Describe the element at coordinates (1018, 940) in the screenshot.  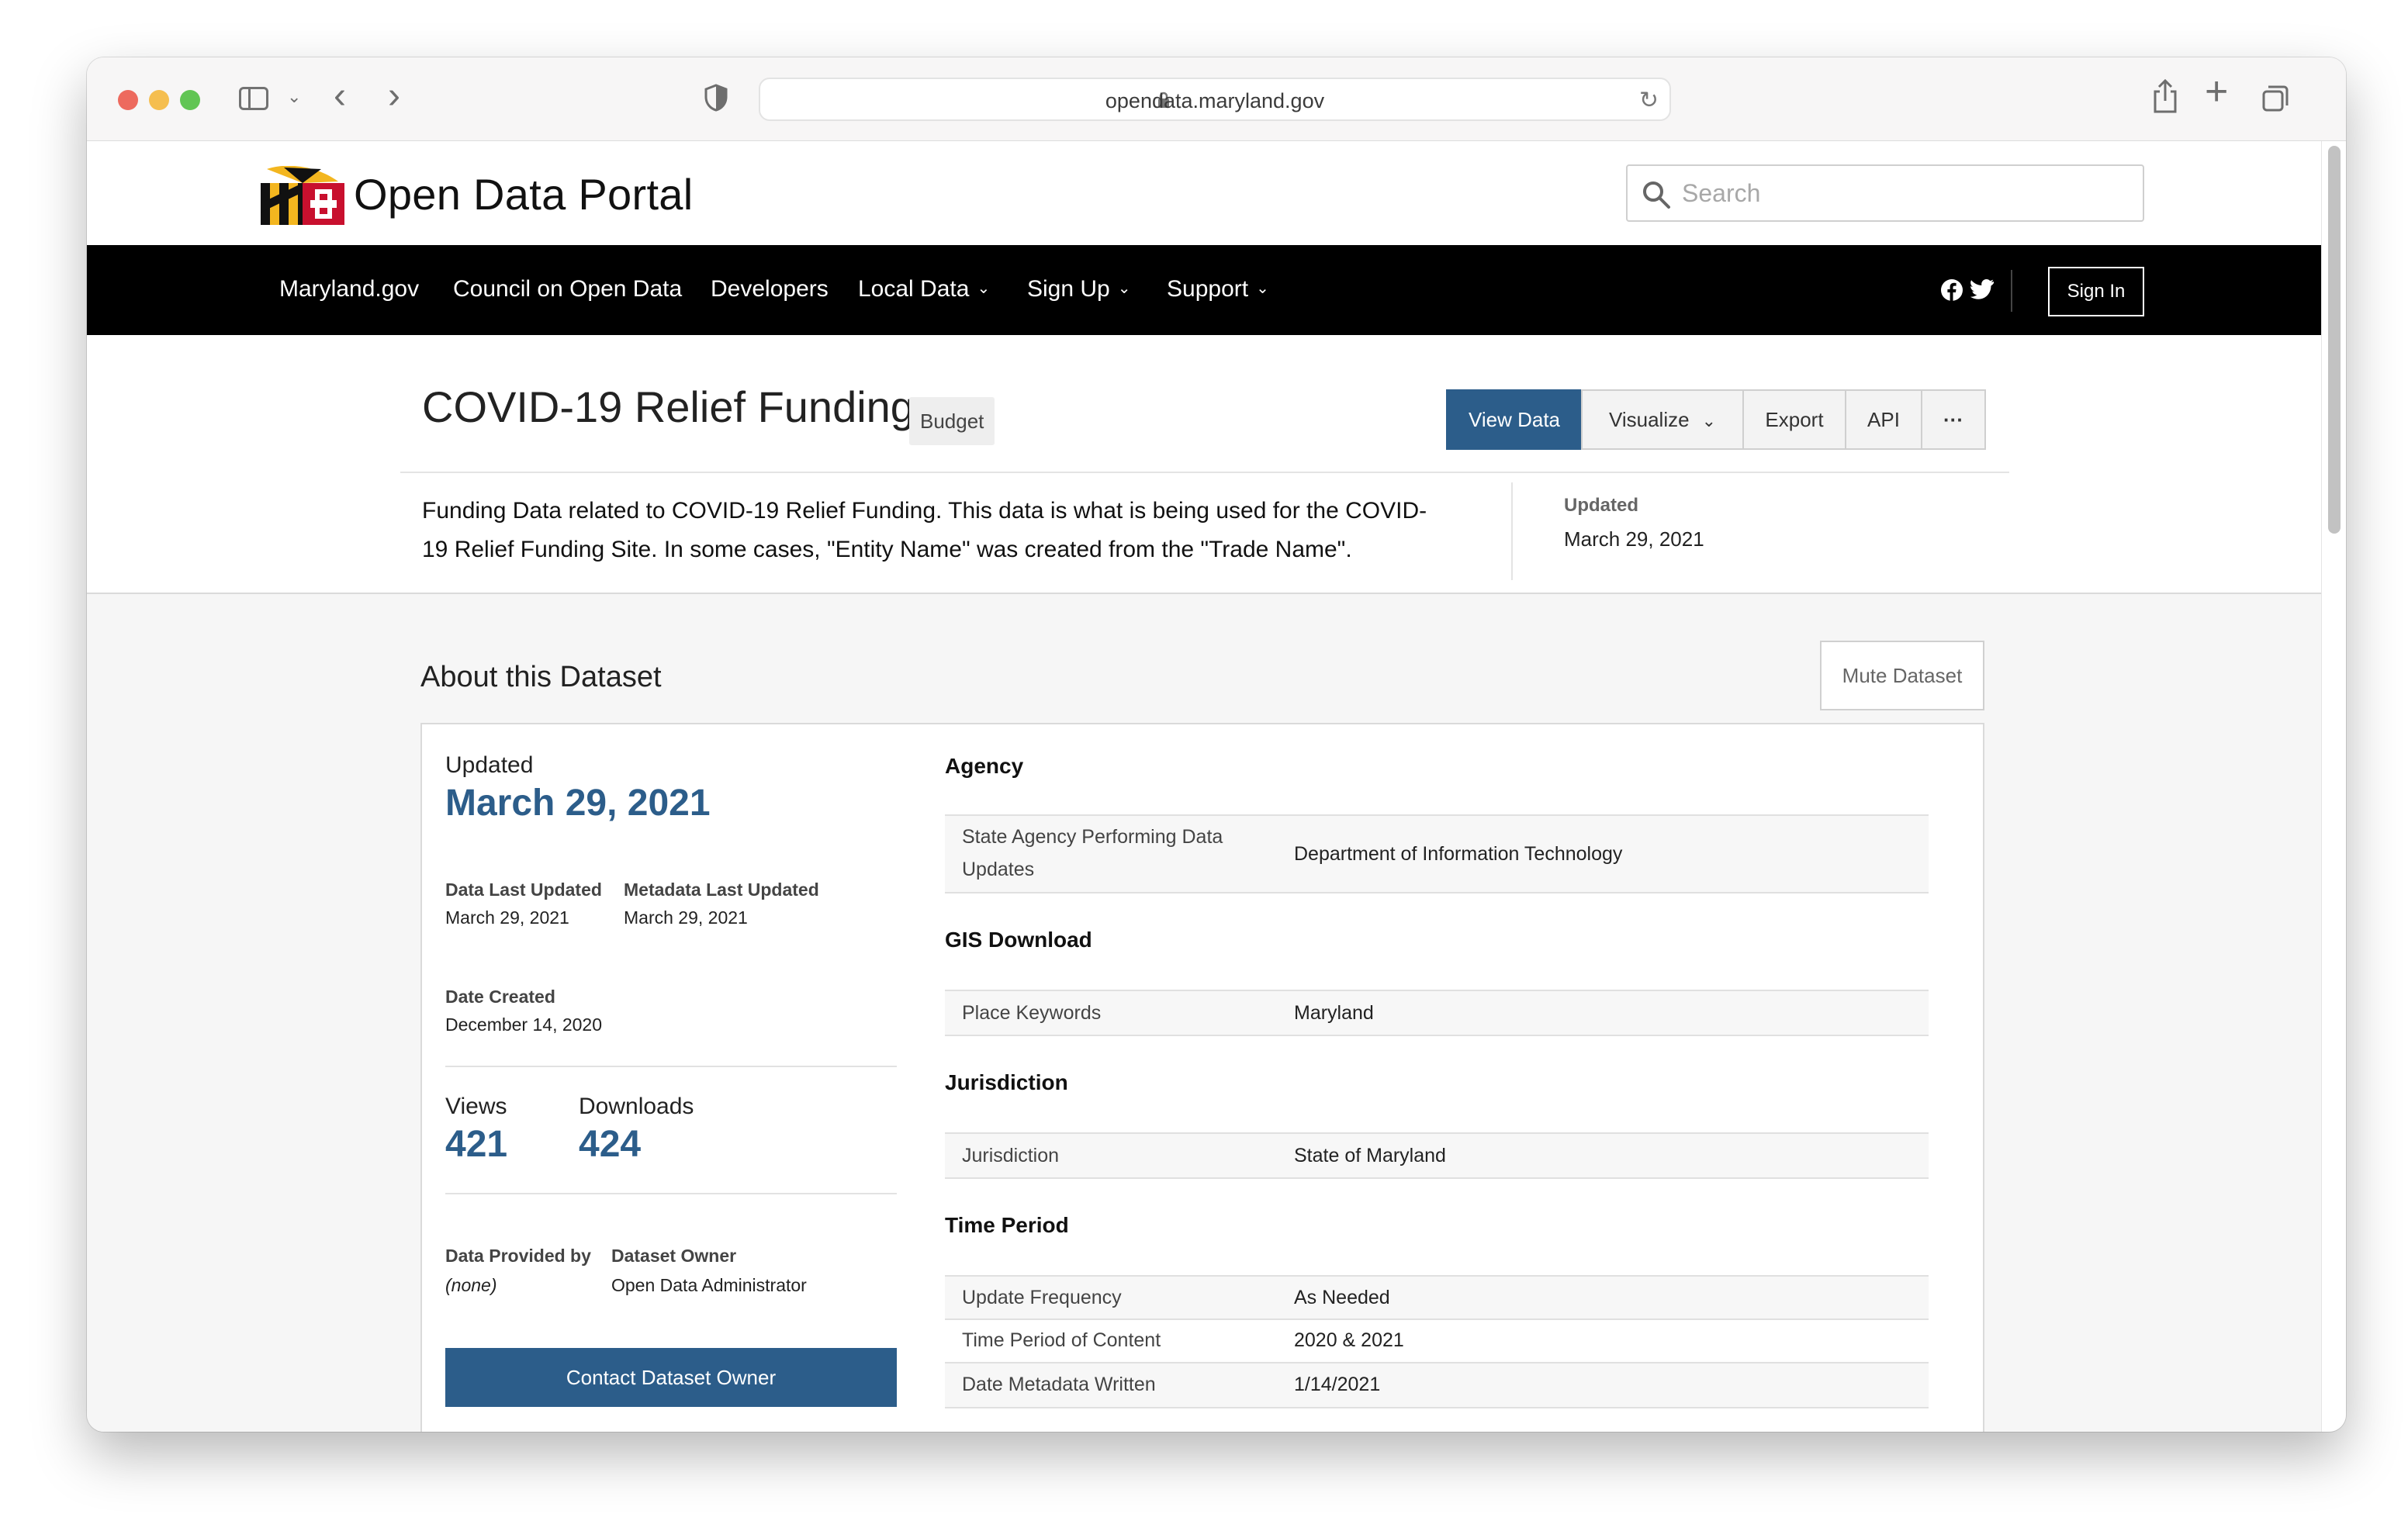
I see `section-title-gis-download: GIS Download` at that location.